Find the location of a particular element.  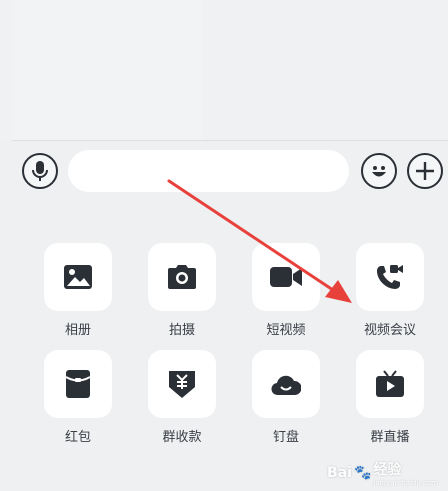

action-short-video: 短视频 is located at coordinates (286, 290).